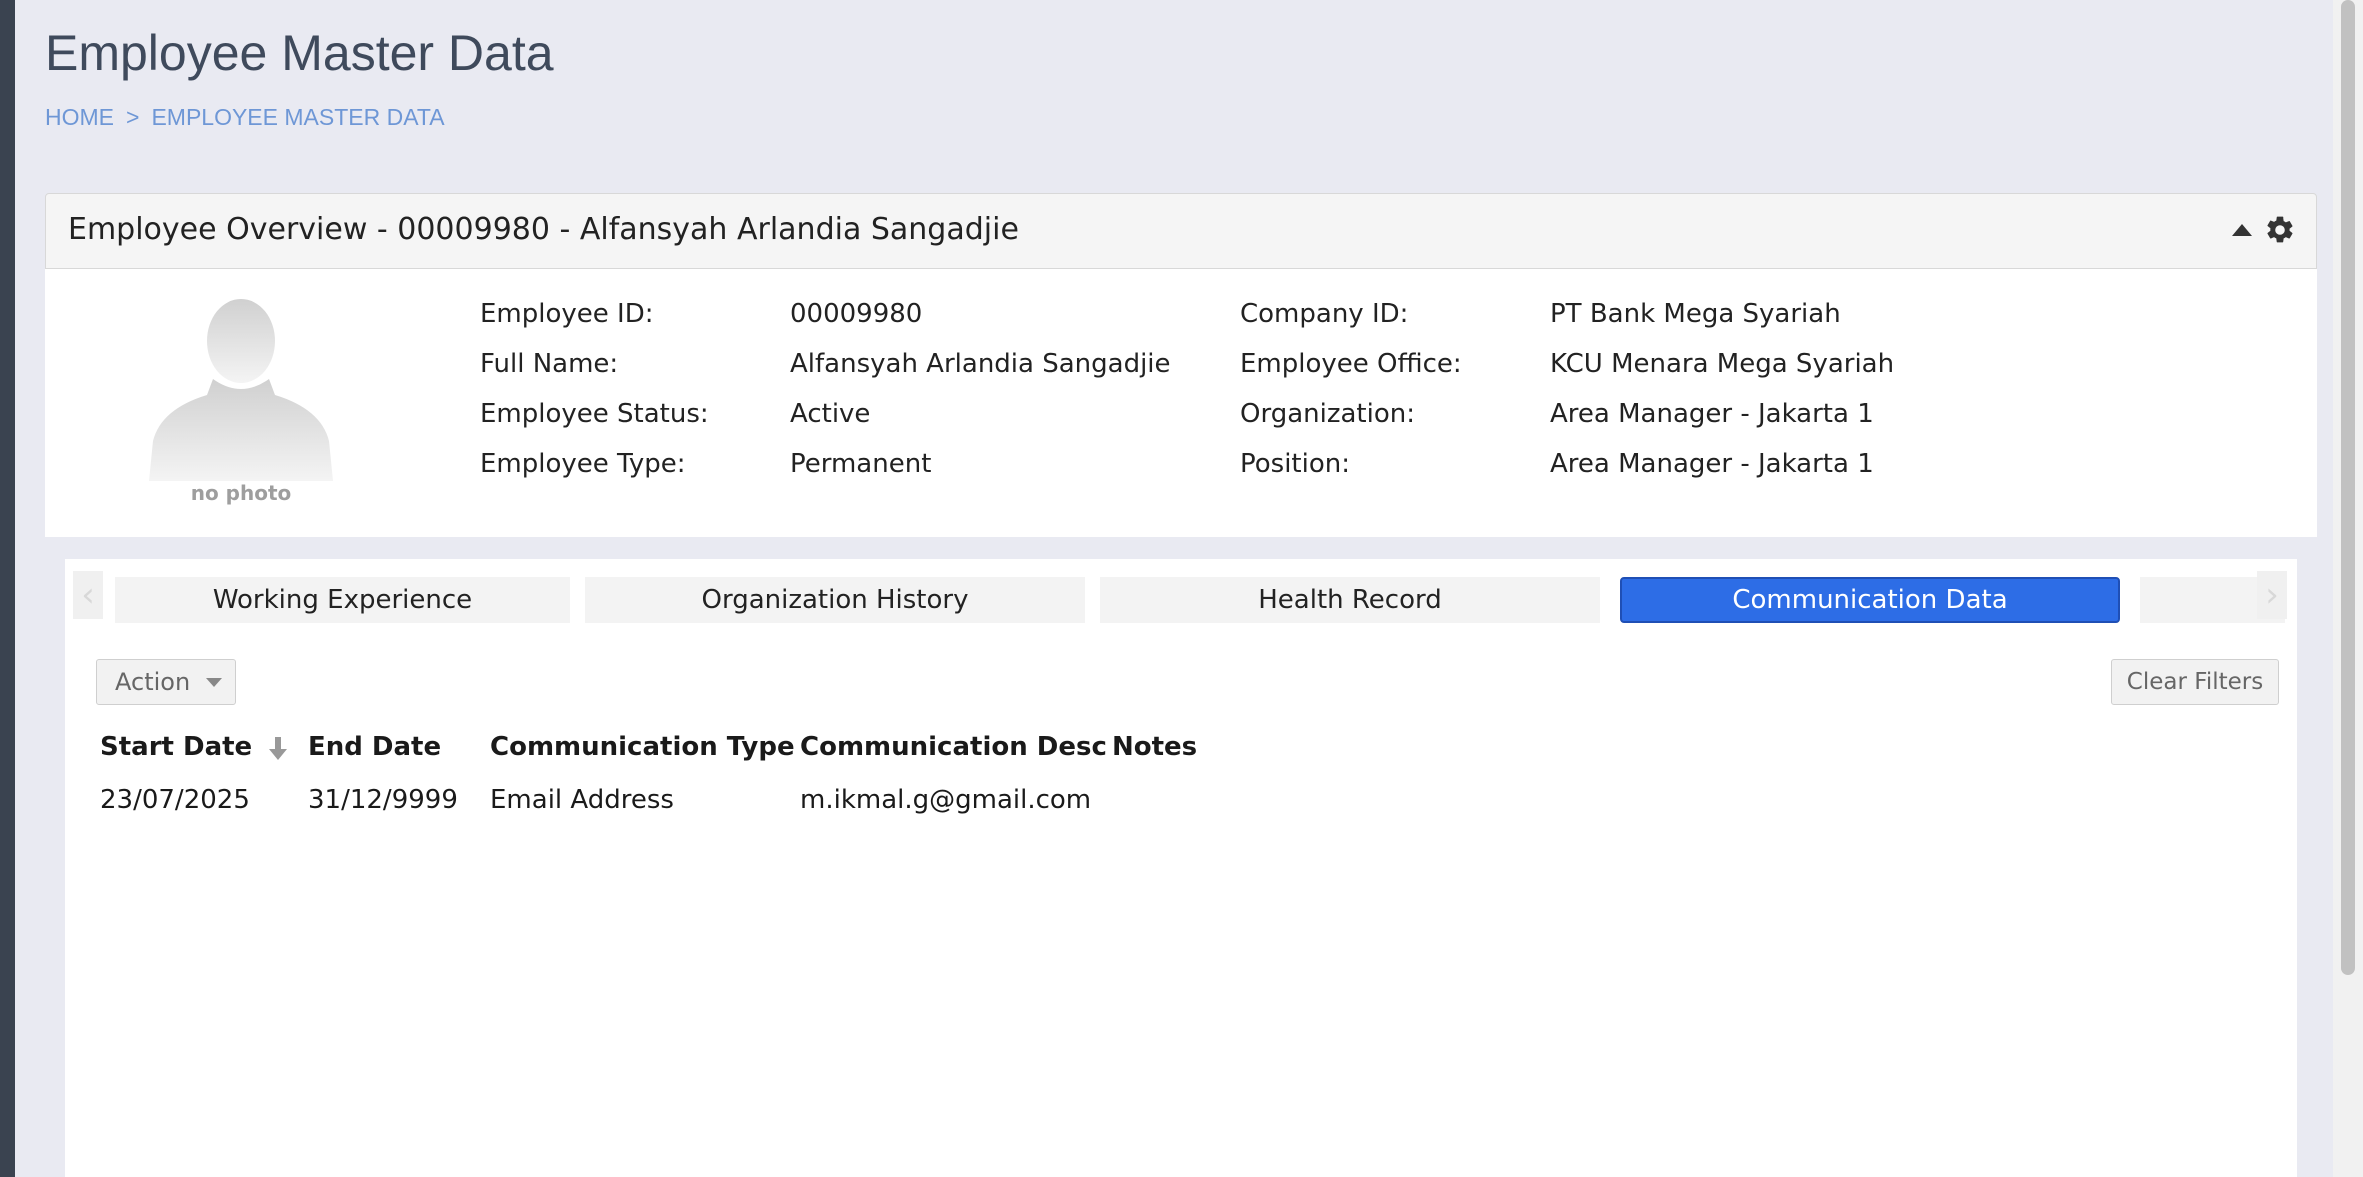 This screenshot has height=1177, width=2363. What do you see at coordinates (1295, 464) in the screenshot?
I see `position-label: Position:` at bounding box center [1295, 464].